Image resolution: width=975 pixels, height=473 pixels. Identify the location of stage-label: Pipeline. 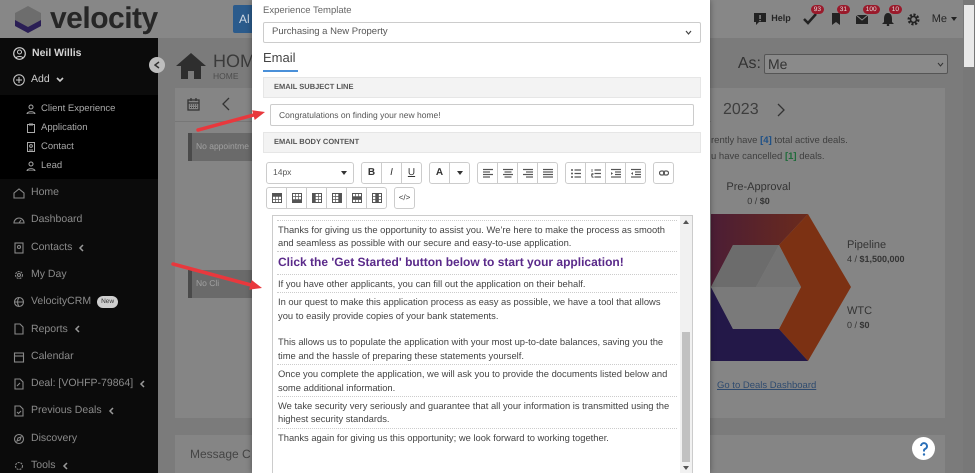
(867, 245).